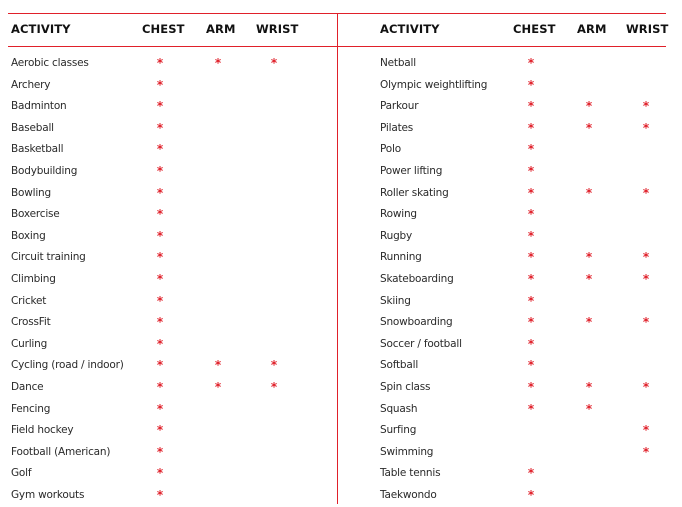  I want to click on table-row: Table tennis *, so click(530, 474).